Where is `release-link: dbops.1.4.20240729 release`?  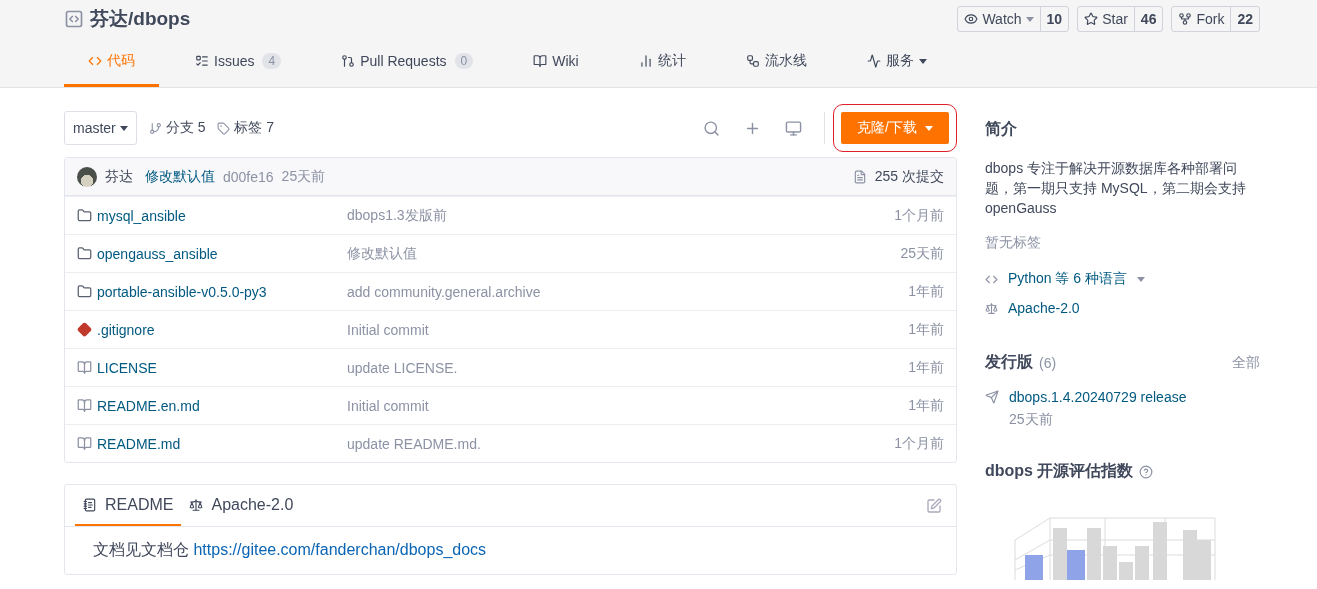 release-link: dbops.1.4.20240729 release is located at coordinates (1098, 397).